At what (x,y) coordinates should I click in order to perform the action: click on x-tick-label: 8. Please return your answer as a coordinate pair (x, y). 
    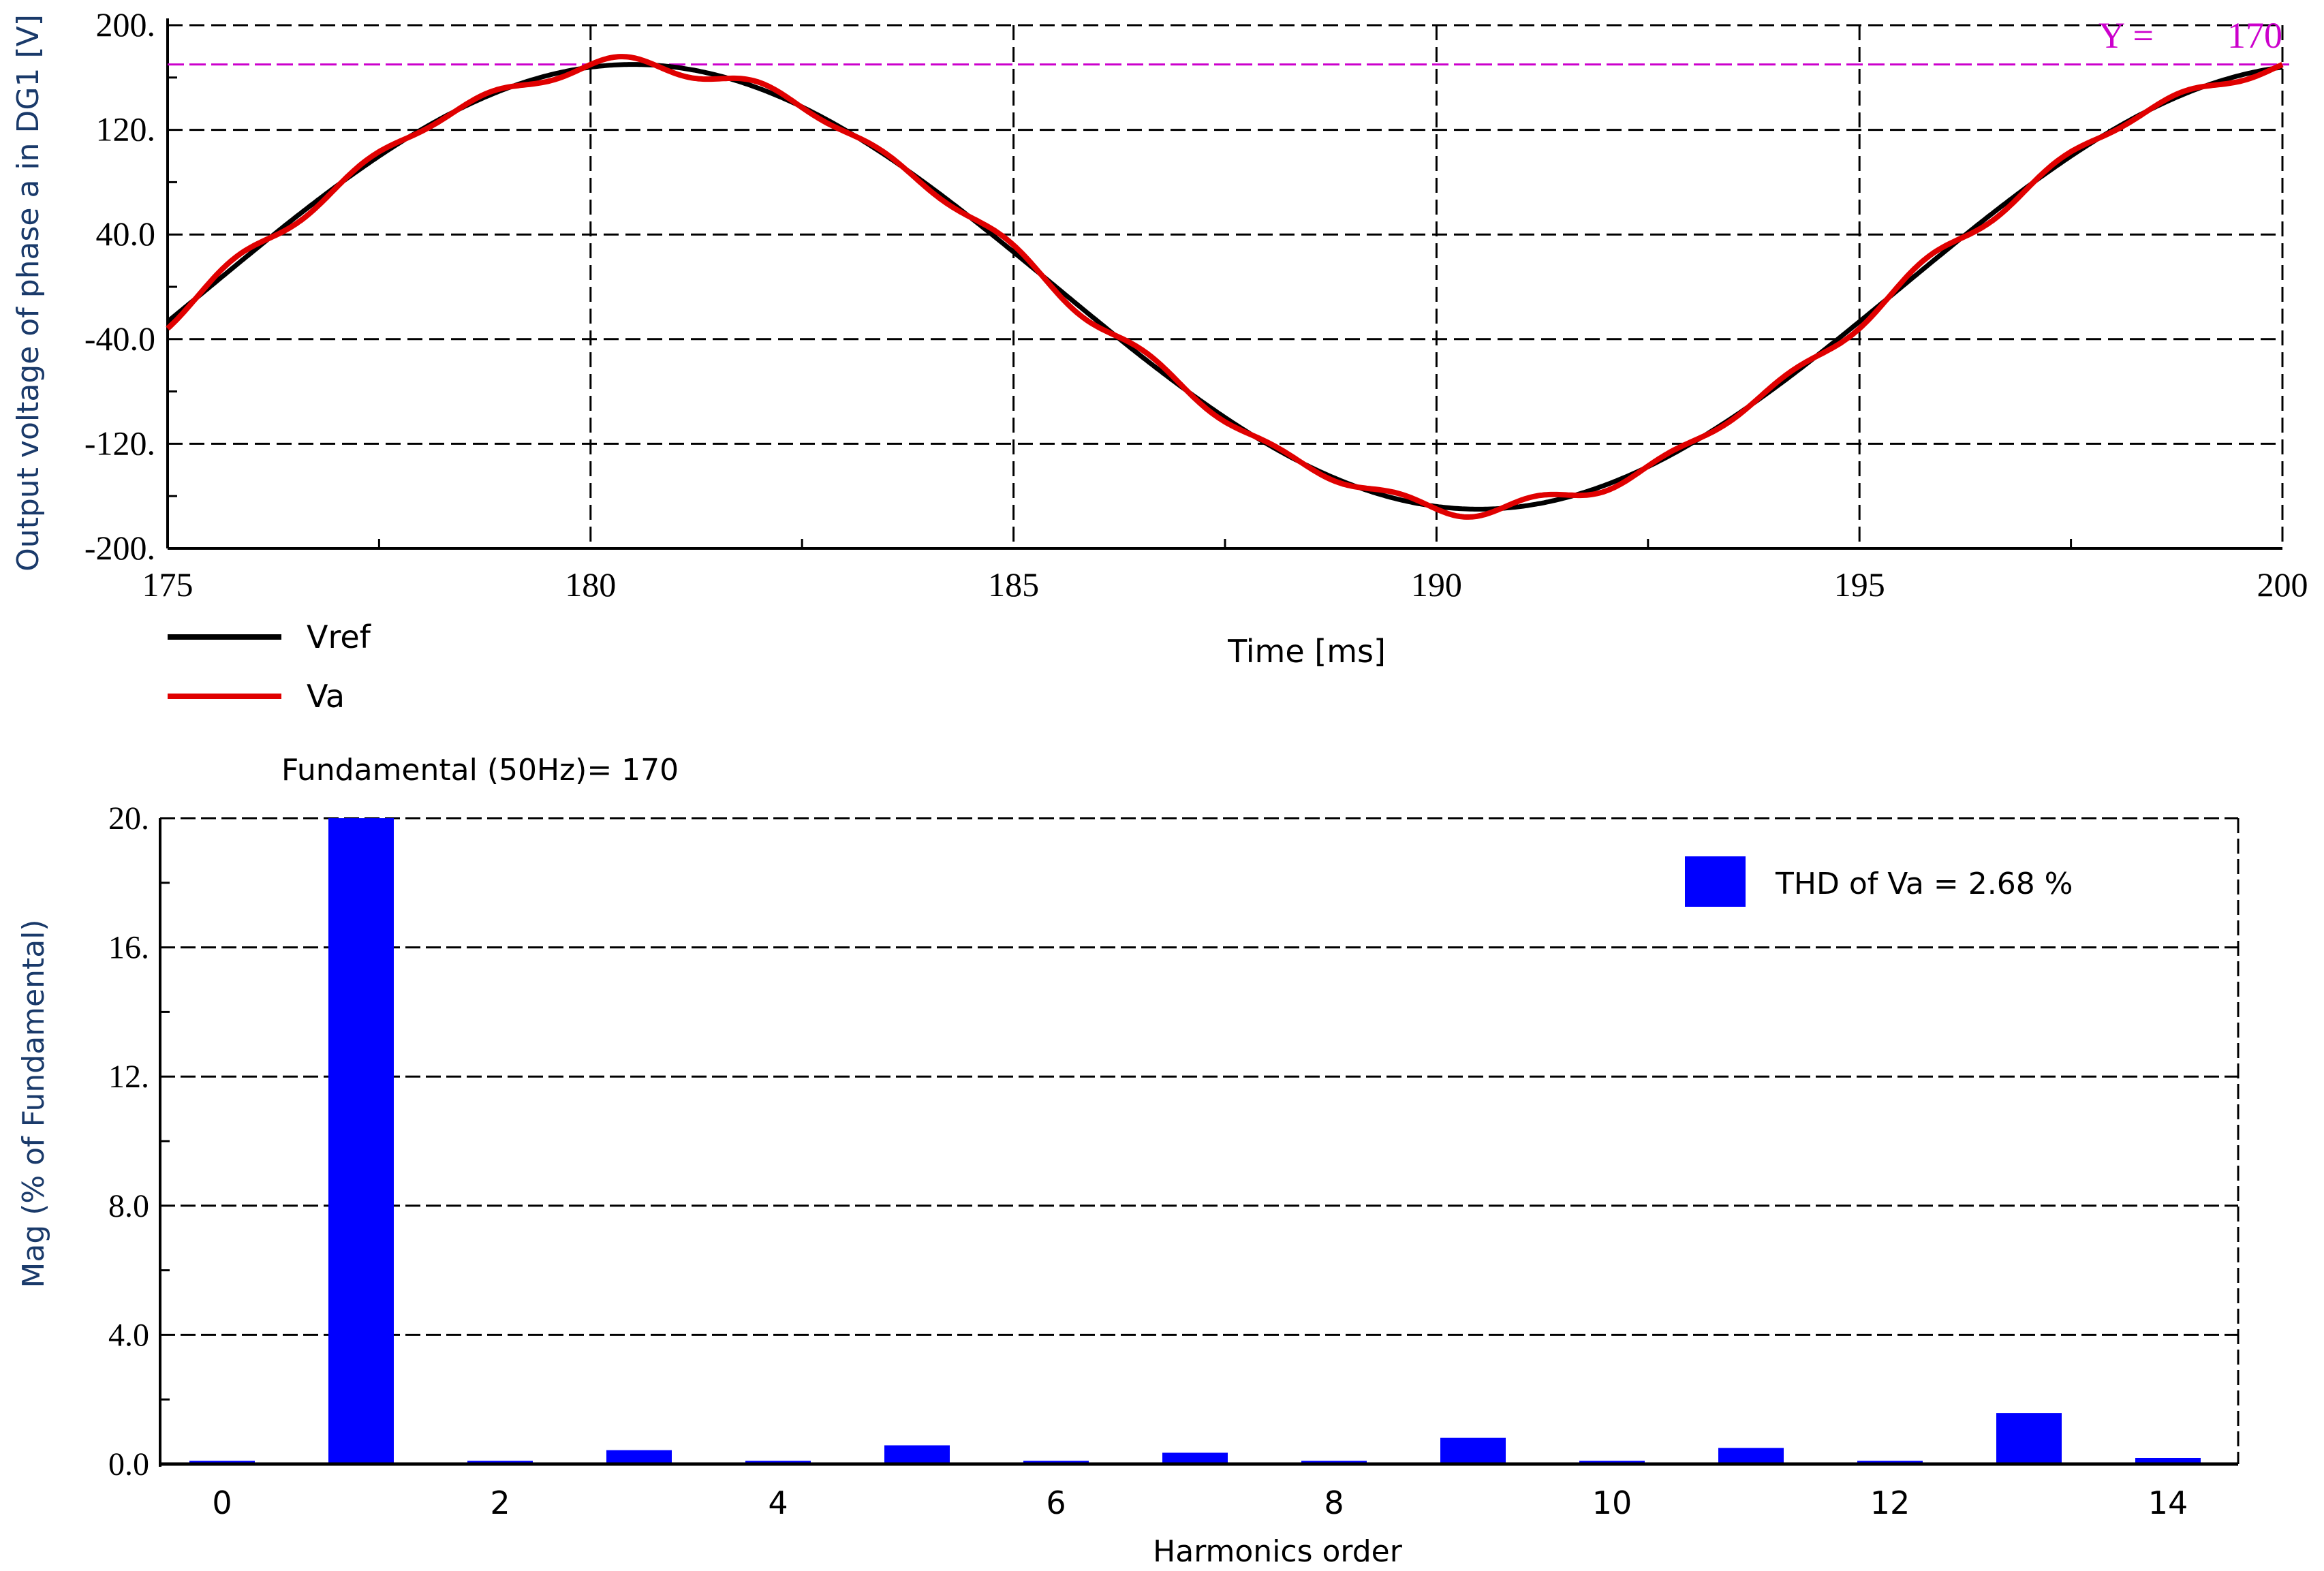
    Looking at the image, I should click on (1334, 1502).